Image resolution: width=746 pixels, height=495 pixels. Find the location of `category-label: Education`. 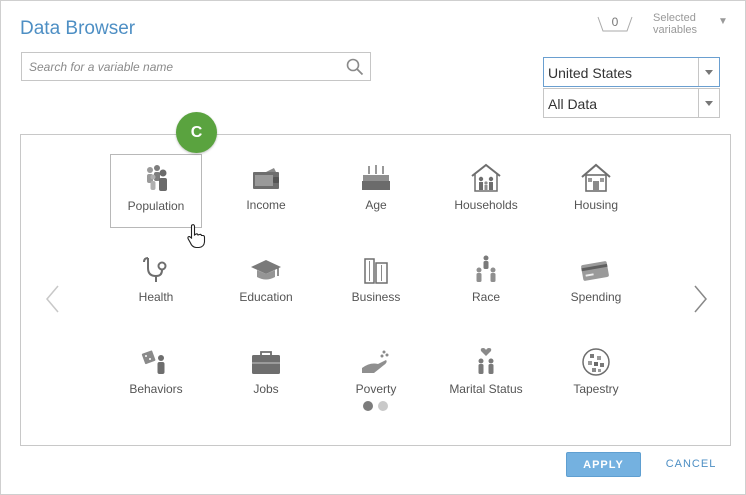

category-label: Education is located at coordinates (266, 297).